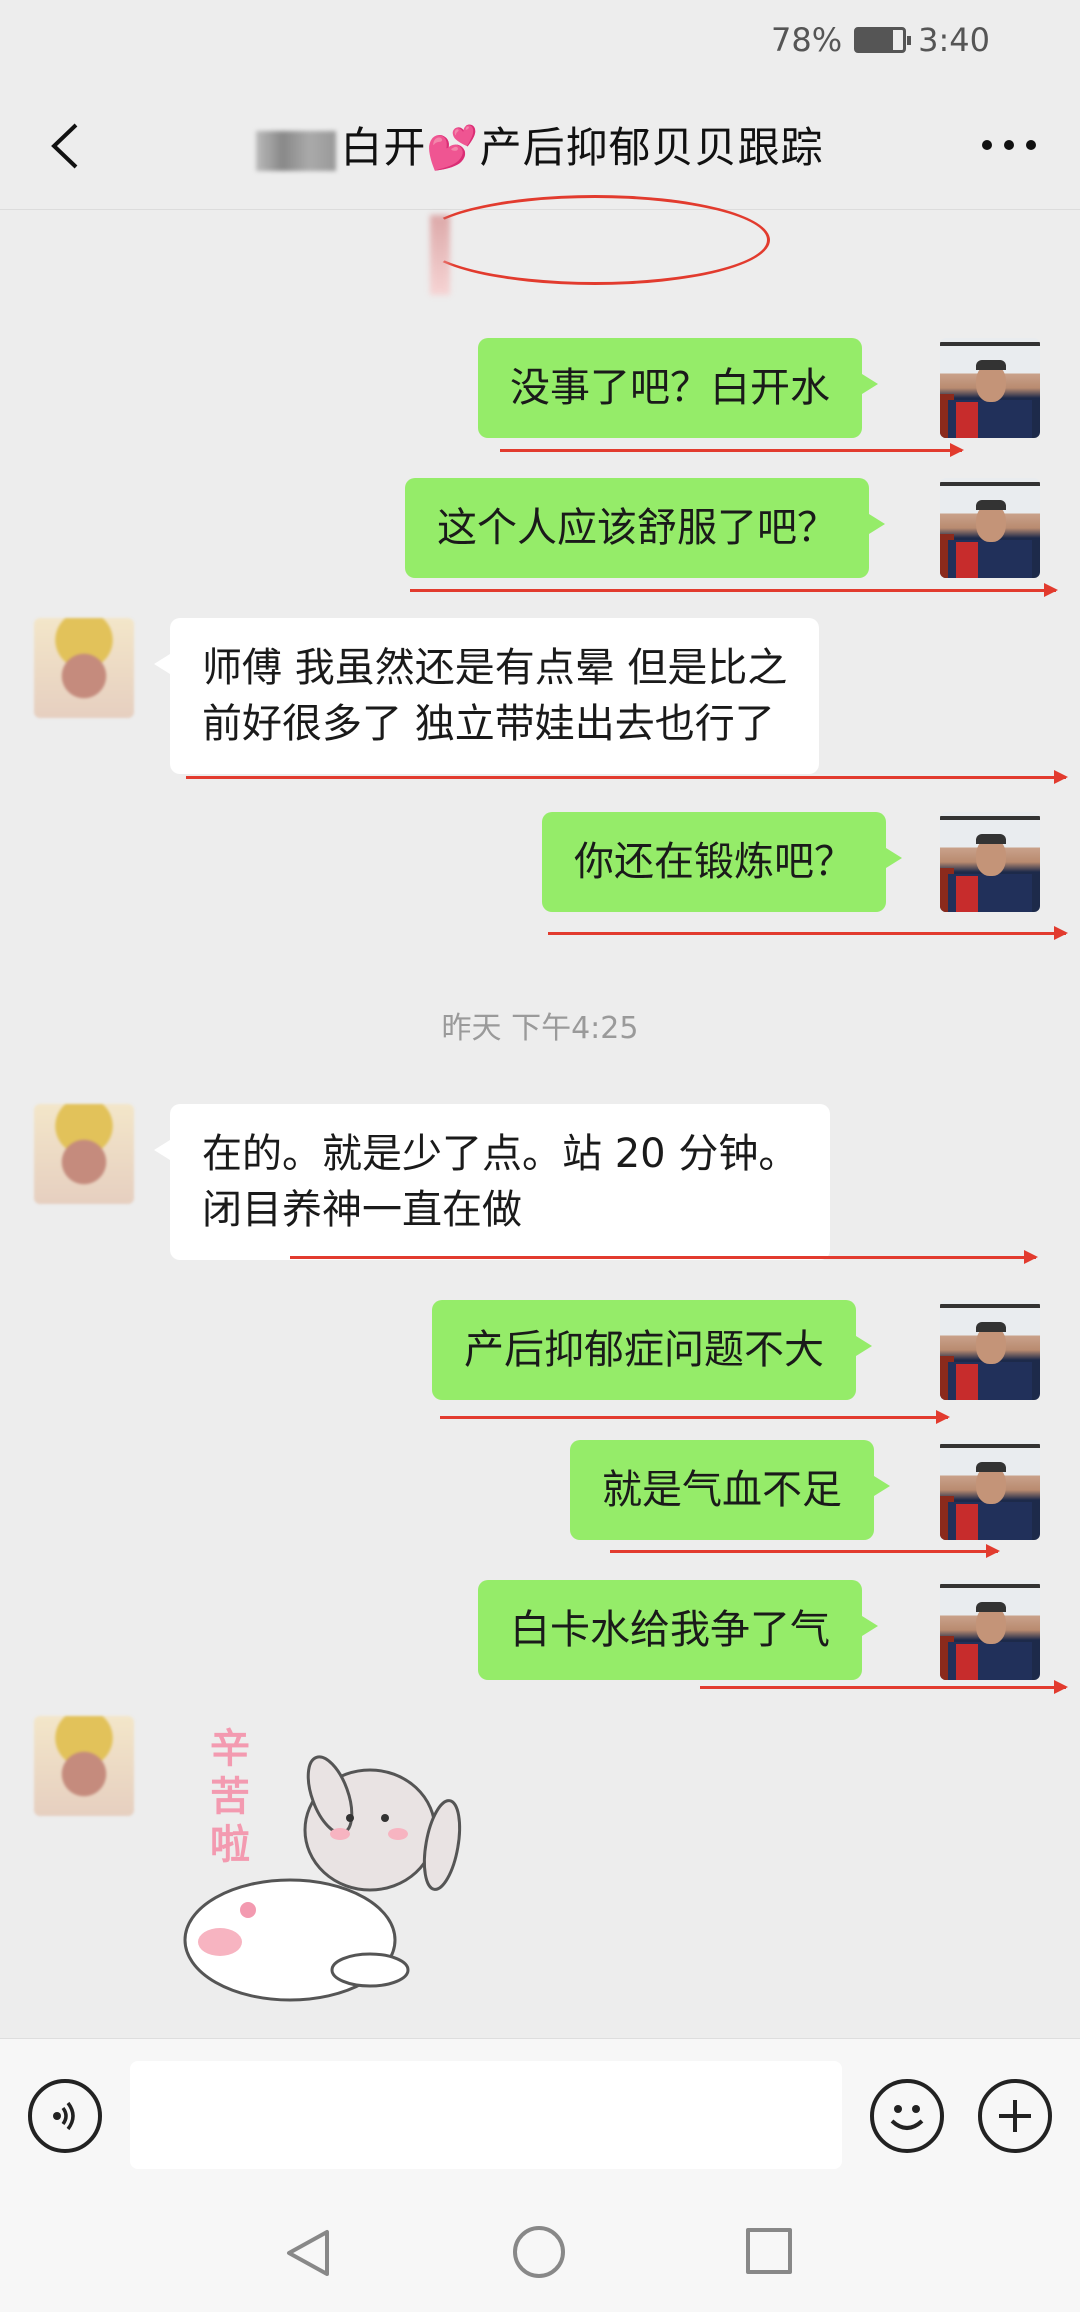  Describe the element at coordinates (652, 1350) in the screenshot. I see `message-bubble-out: 产后抑郁症问题不大` at that location.